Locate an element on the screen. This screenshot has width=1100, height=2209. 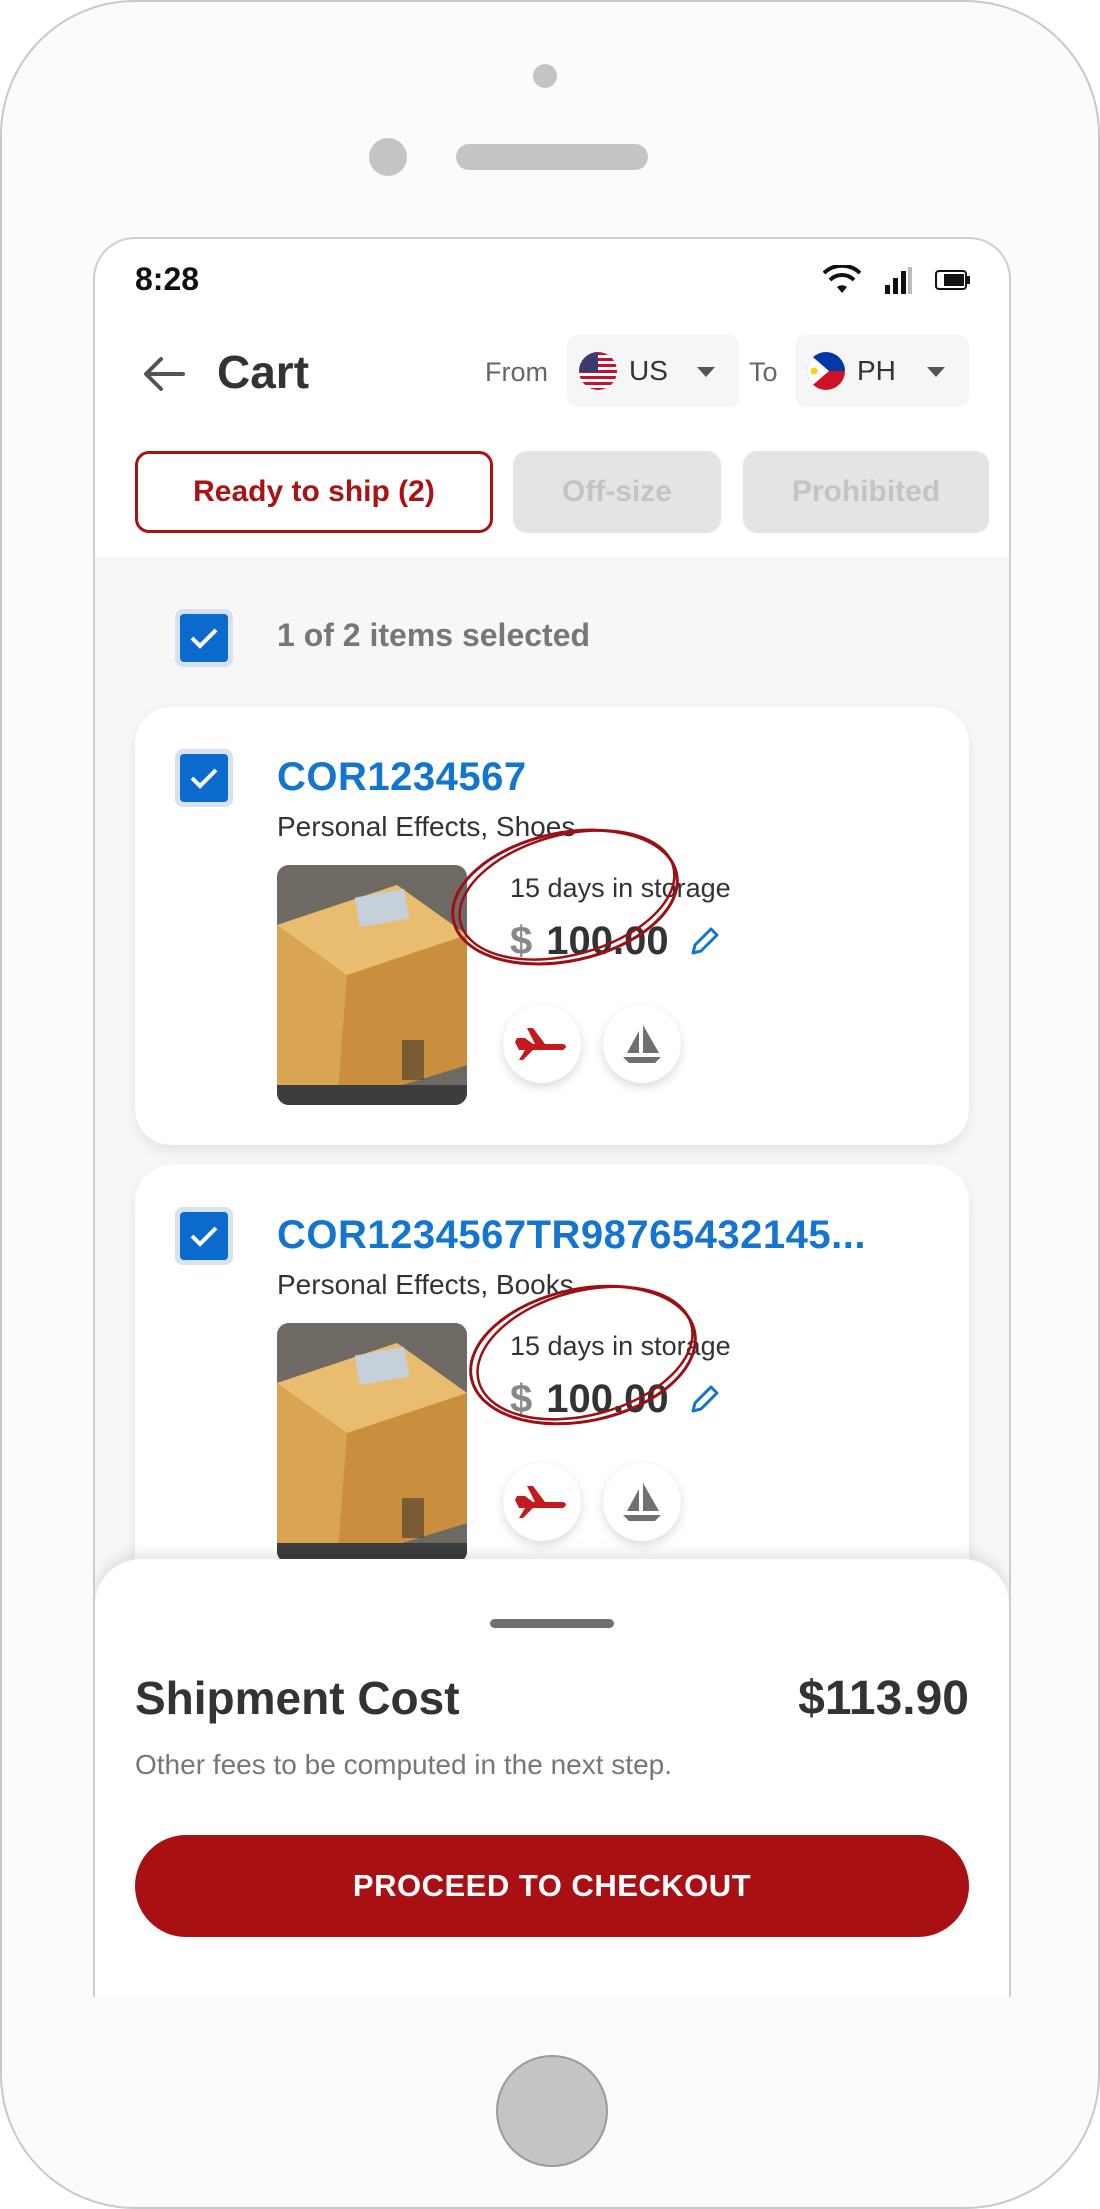
shipment-cost-value: $113.90 is located at coordinates (883, 1698).